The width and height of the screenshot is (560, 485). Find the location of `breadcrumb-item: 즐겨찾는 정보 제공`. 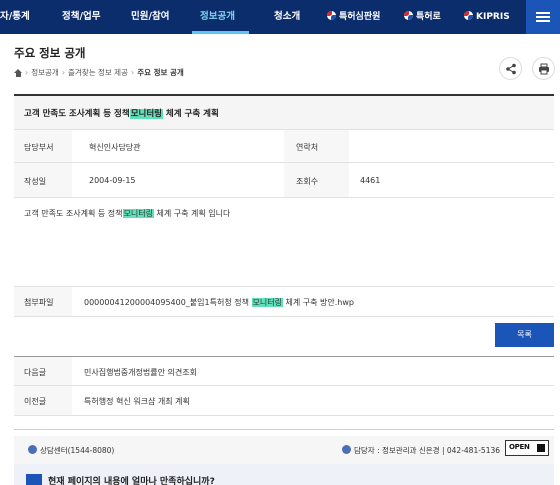

breadcrumb-item: 즐겨찾는 정보 제공 is located at coordinates (98, 72).